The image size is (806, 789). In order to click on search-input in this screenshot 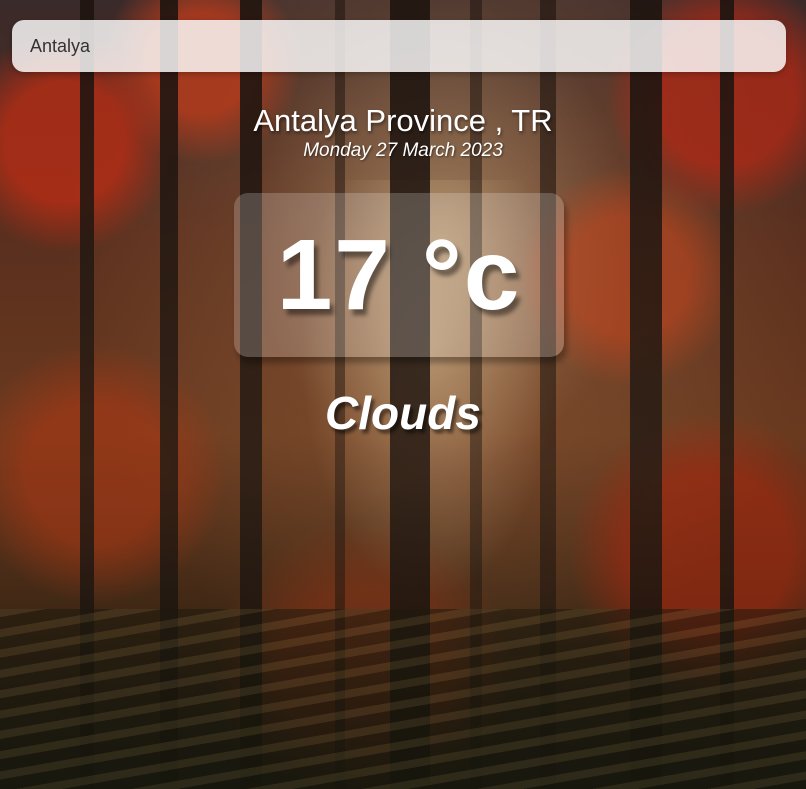, I will do `click(399, 46)`.